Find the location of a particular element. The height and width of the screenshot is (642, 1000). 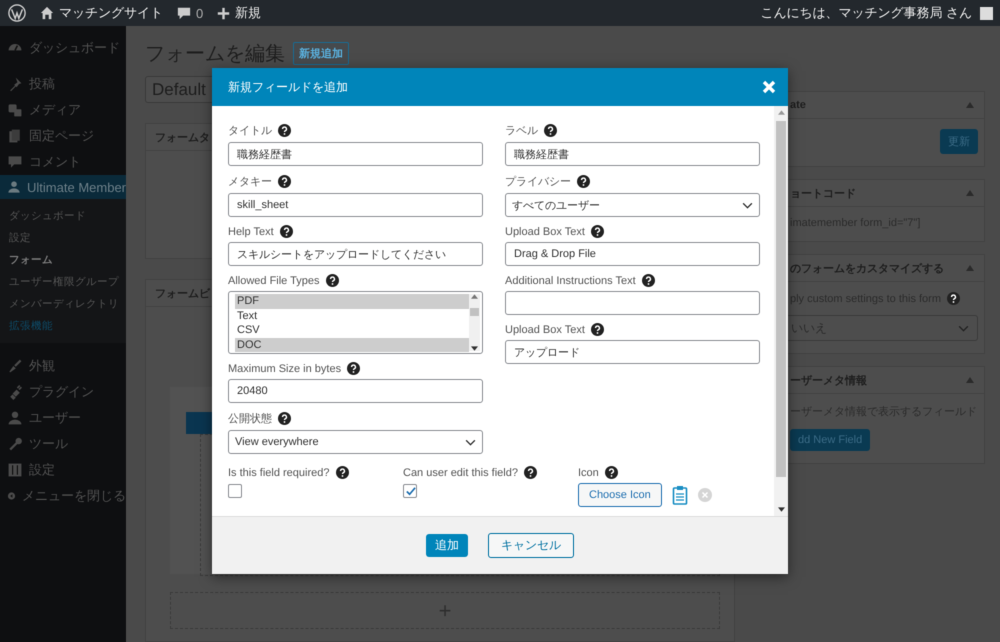

submenu-item: ダッシュボード is located at coordinates (63, 216).